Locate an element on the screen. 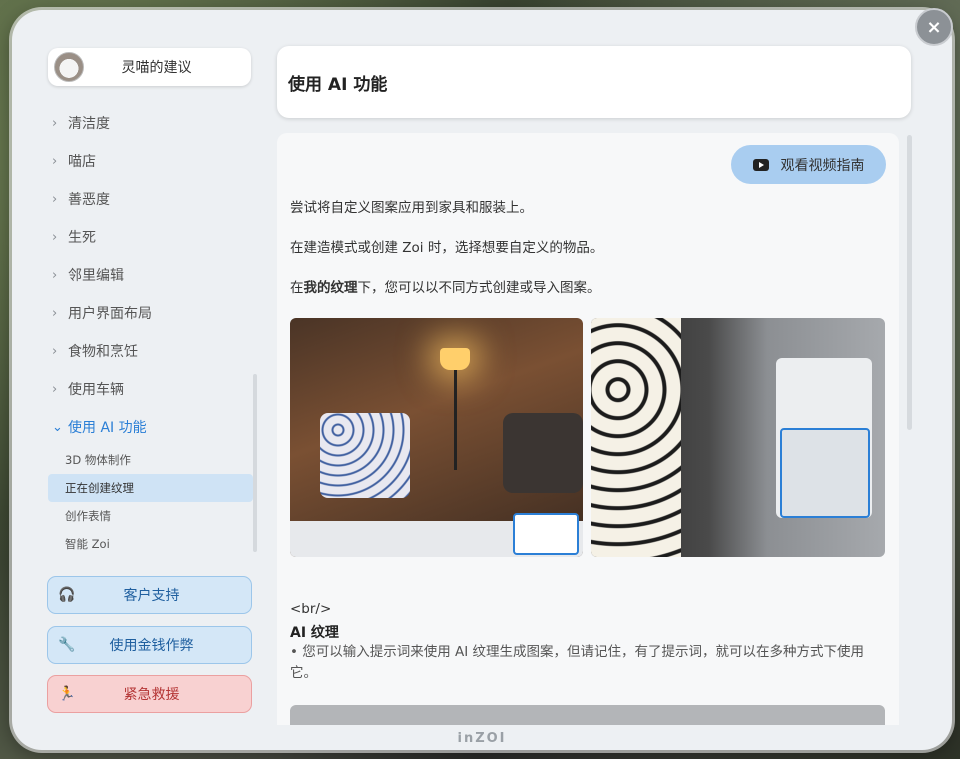 Image resolution: width=960 pixels, height=759 pixels. money-cheat-button: 🔧 使用金钱作弊 is located at coordinates (149, 645).